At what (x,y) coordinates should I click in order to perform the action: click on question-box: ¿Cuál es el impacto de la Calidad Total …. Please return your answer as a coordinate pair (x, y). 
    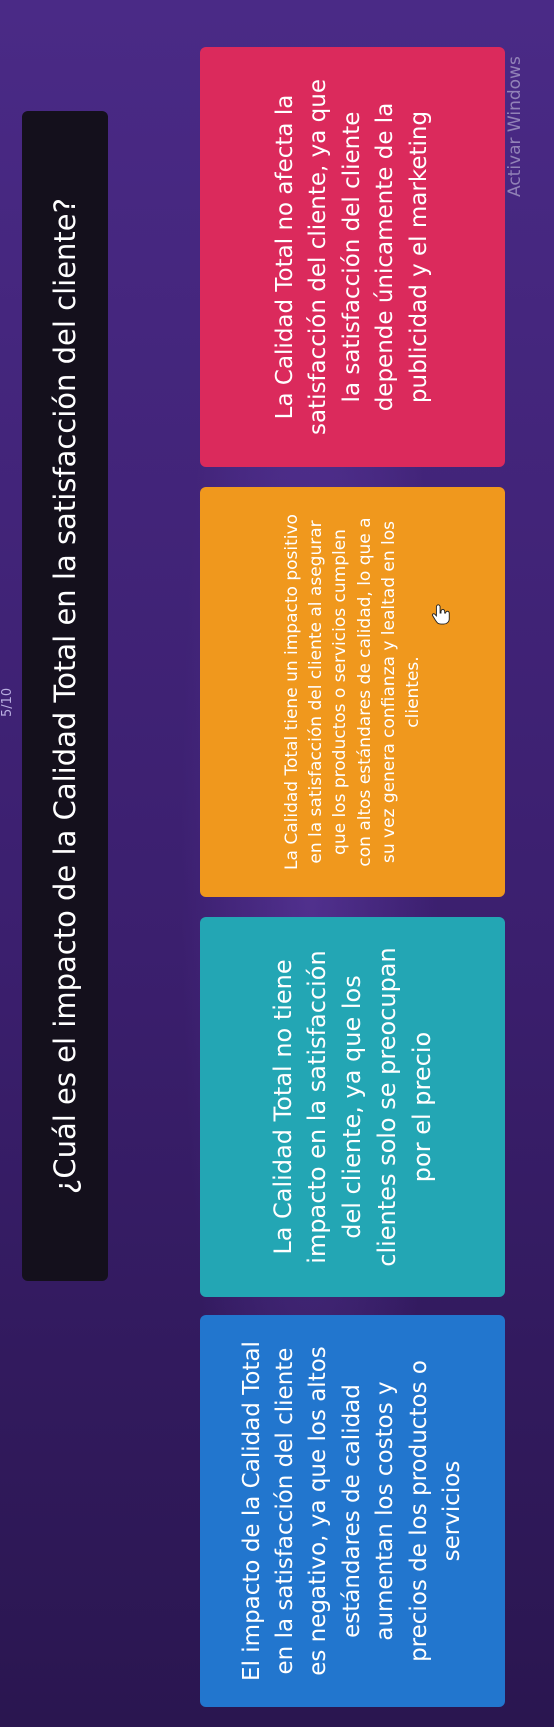
    Looking at the image, I should click on (65, 696).